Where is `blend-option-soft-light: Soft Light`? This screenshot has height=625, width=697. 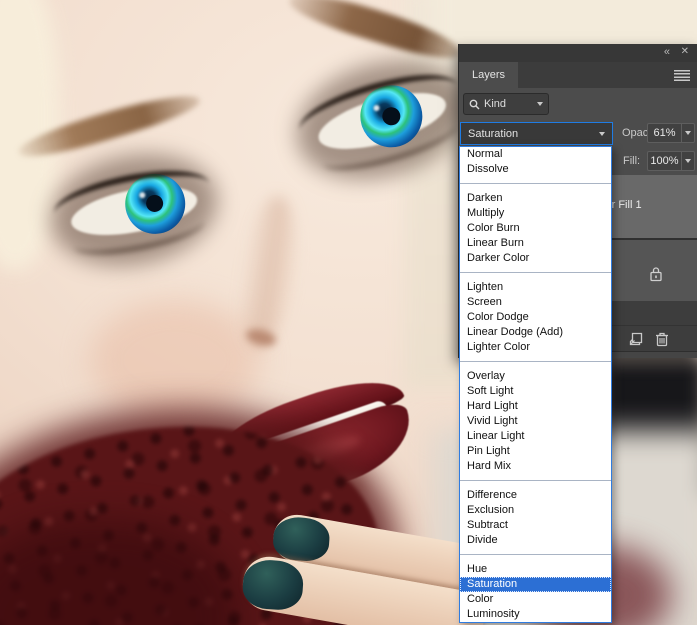
blend-option-soft-light: Soft Light is located at coordinates (535, 391).